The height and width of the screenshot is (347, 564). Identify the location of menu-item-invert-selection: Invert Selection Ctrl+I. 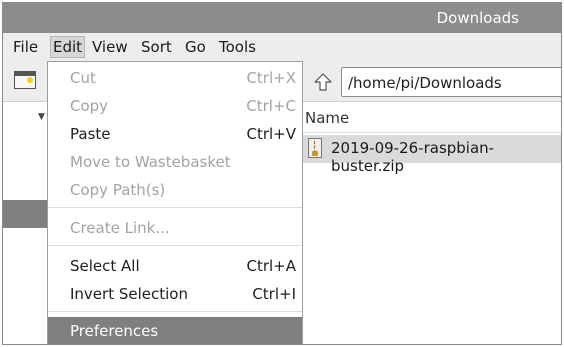
(175, 294).